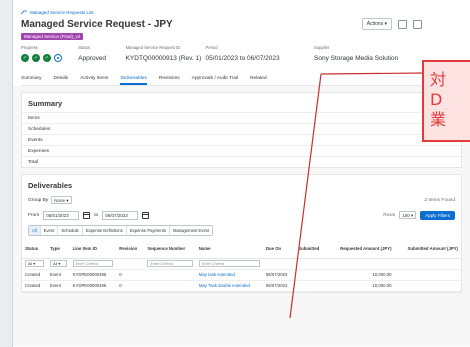 Image resolution: width=470 pixels, height=347 pixels. I want to click on summary-row-label: Events, so click(35, 140).